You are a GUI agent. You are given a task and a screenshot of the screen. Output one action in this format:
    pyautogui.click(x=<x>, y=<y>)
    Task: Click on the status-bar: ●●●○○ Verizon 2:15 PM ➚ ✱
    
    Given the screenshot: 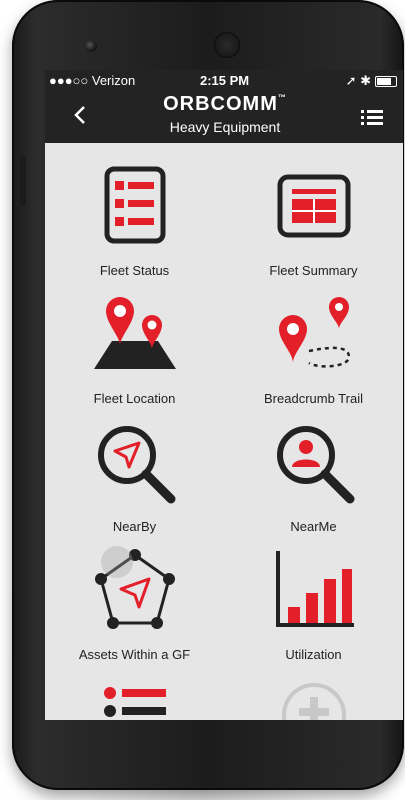 What is the action you would take?
    pyautogui.click(x=224, y=81)
    